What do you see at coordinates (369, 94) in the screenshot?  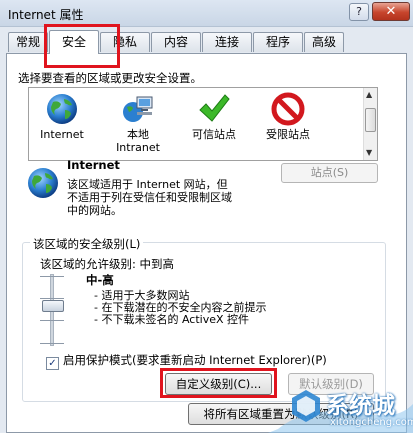 I see `scroll-up-icon: ▲` at bounding box center [369, 94].